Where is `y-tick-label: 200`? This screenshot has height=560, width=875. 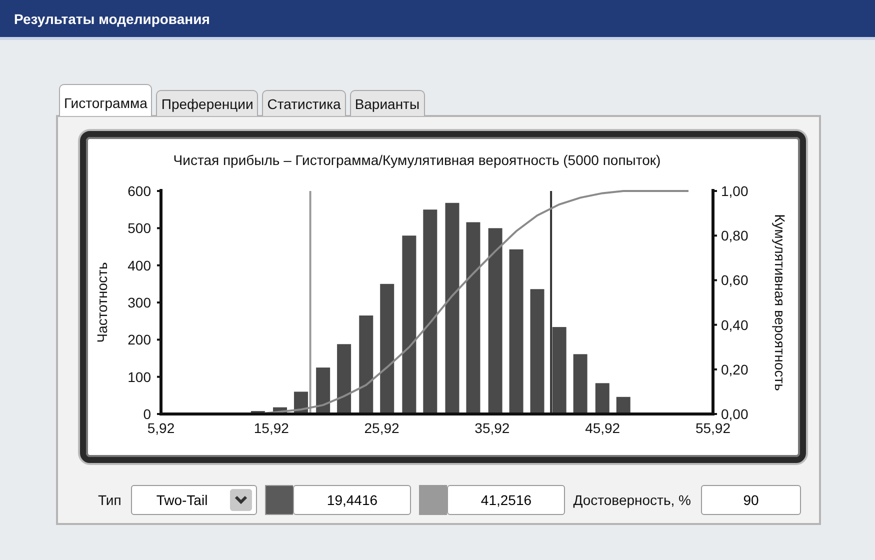 y-tick-label: 200 is located at coordinates (139, 340).